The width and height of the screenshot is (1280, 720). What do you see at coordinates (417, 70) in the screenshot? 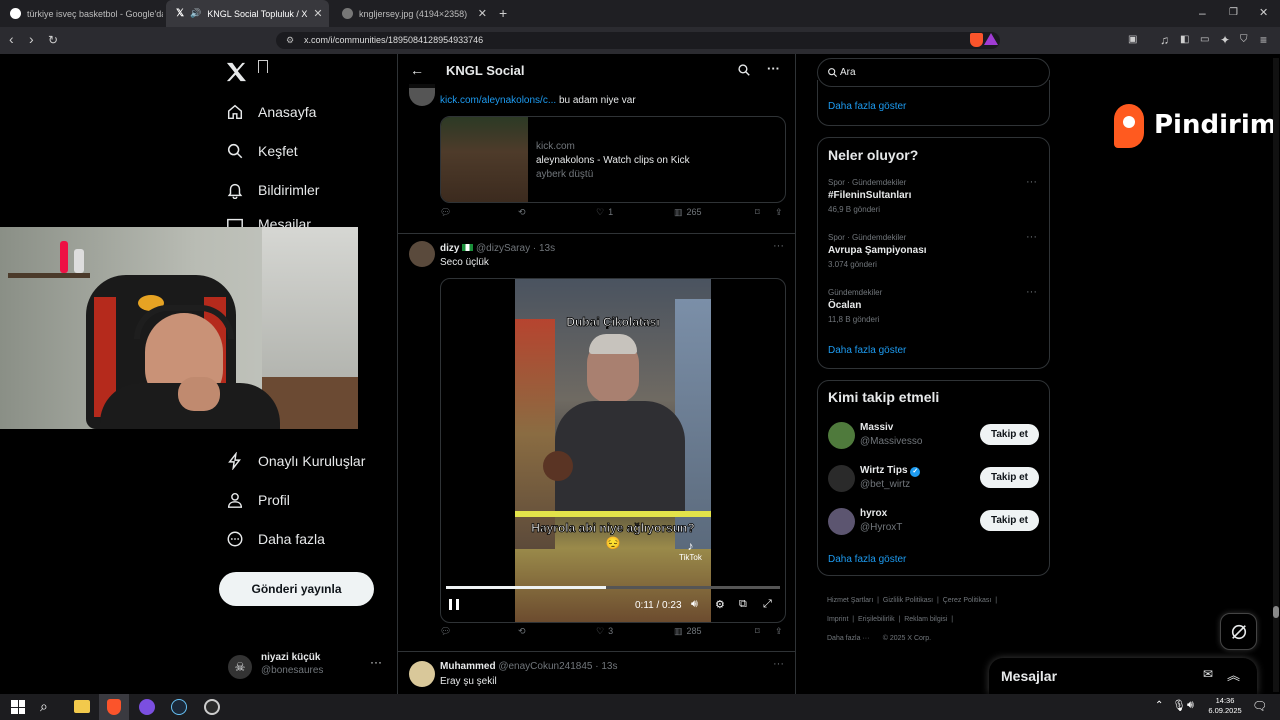
I see `back-arrow-icon: ←` at bounding box center [417, 70].